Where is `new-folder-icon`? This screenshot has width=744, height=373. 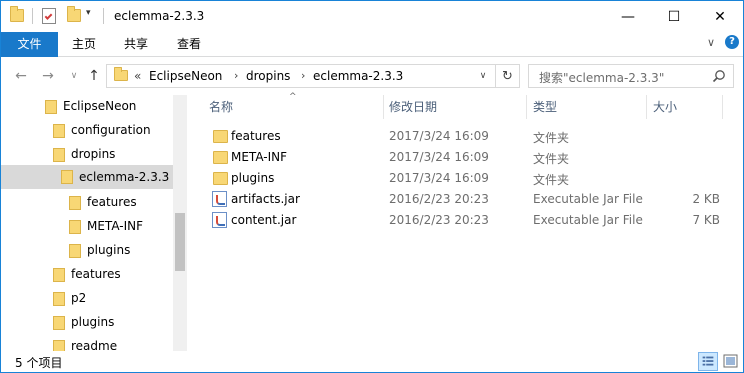 new-folder-icon is located at coordinates (74, 14).